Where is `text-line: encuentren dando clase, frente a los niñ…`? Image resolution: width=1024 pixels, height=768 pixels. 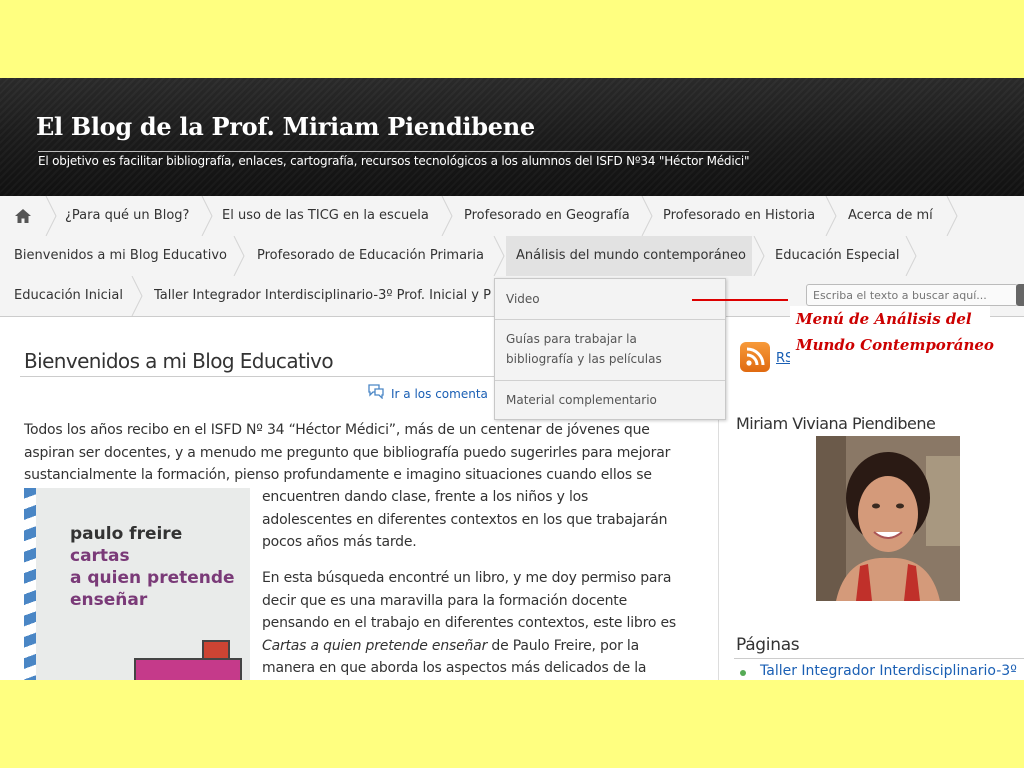
text-line: encuentren dando clase, frente a los niñ… is located at coordinates (425, 497).